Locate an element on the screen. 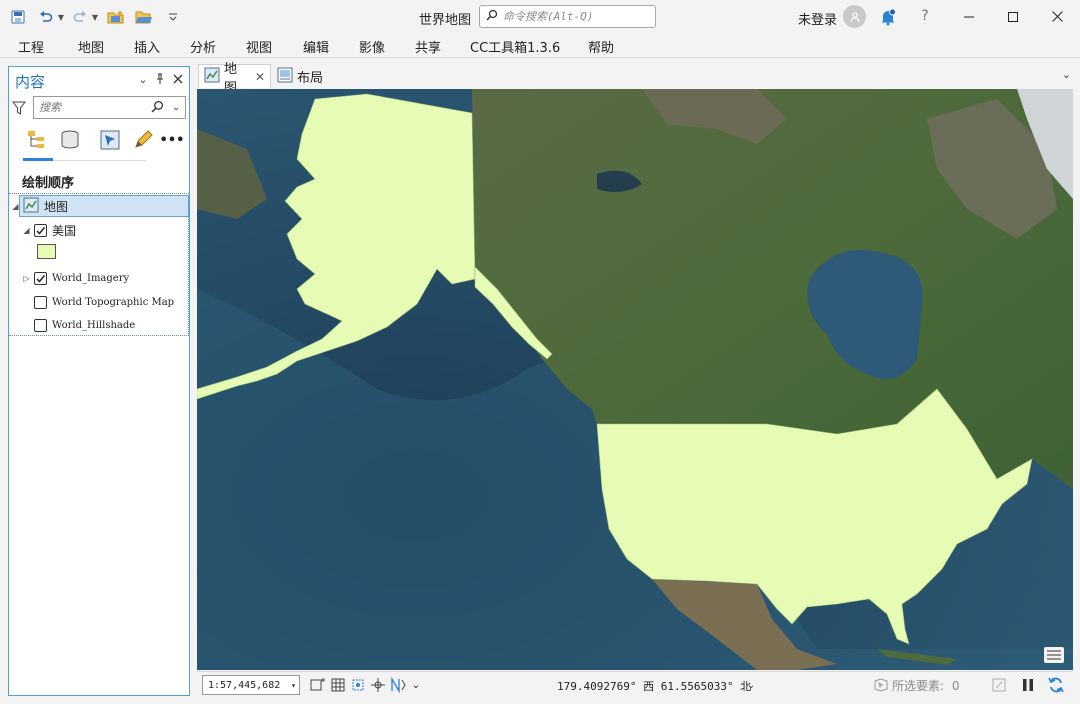 This screenshot has width=1080, height=704. map-name: 地图 is located at coordinates (56, 206).